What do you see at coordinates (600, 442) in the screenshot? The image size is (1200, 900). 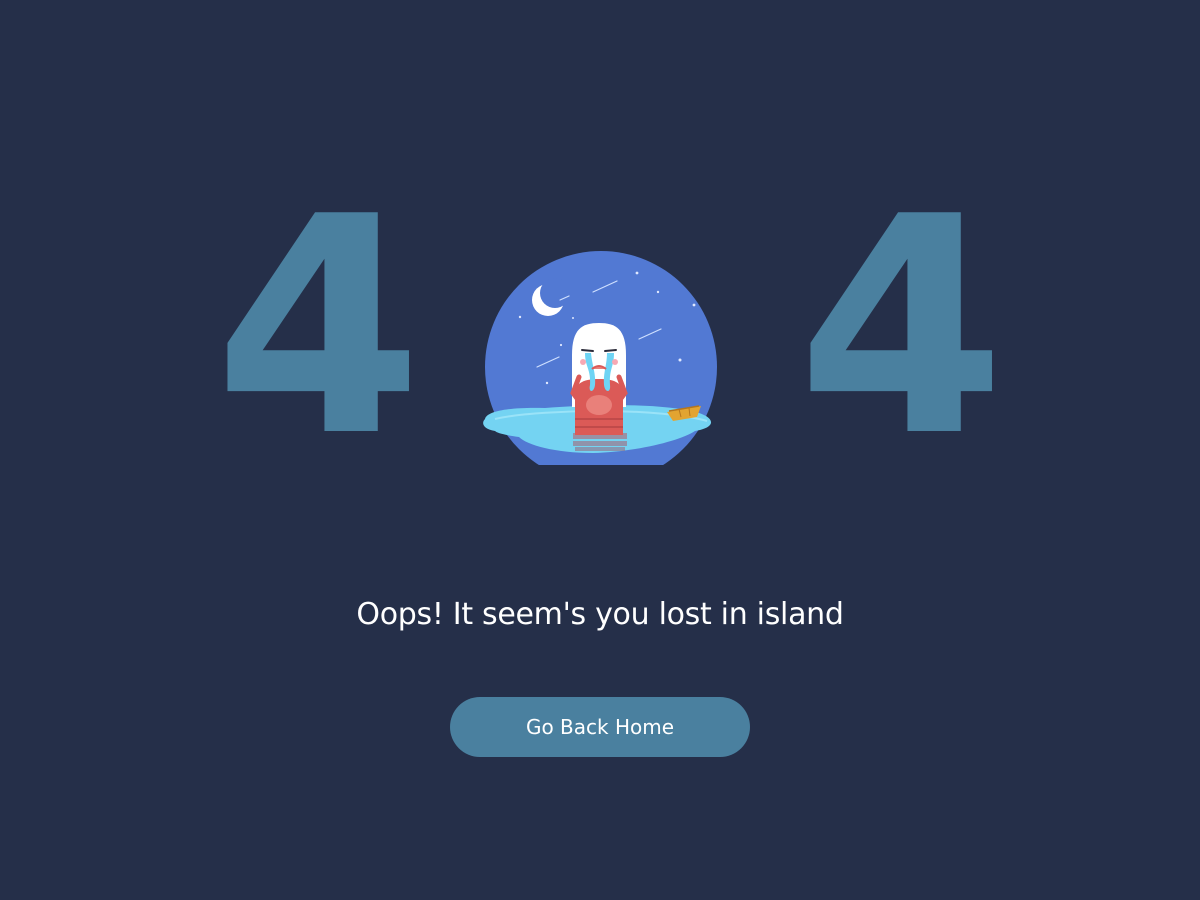 I see `girl-reflection` at bounding box center [600, 442].